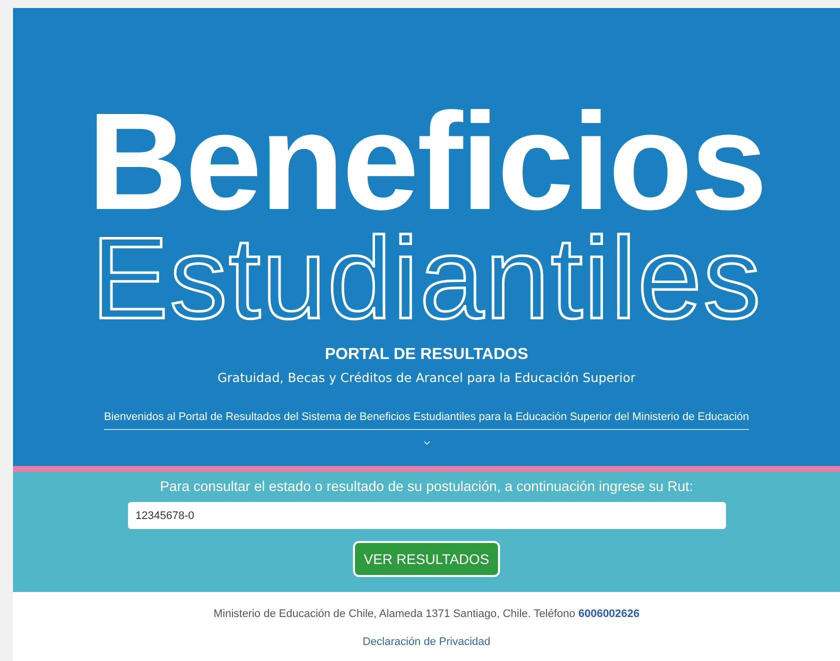  What do you see at coordinates (426, 278) in the screenshot?
I see `hero-subtitle: Estudiantiles` at bounding box center [426, 278].